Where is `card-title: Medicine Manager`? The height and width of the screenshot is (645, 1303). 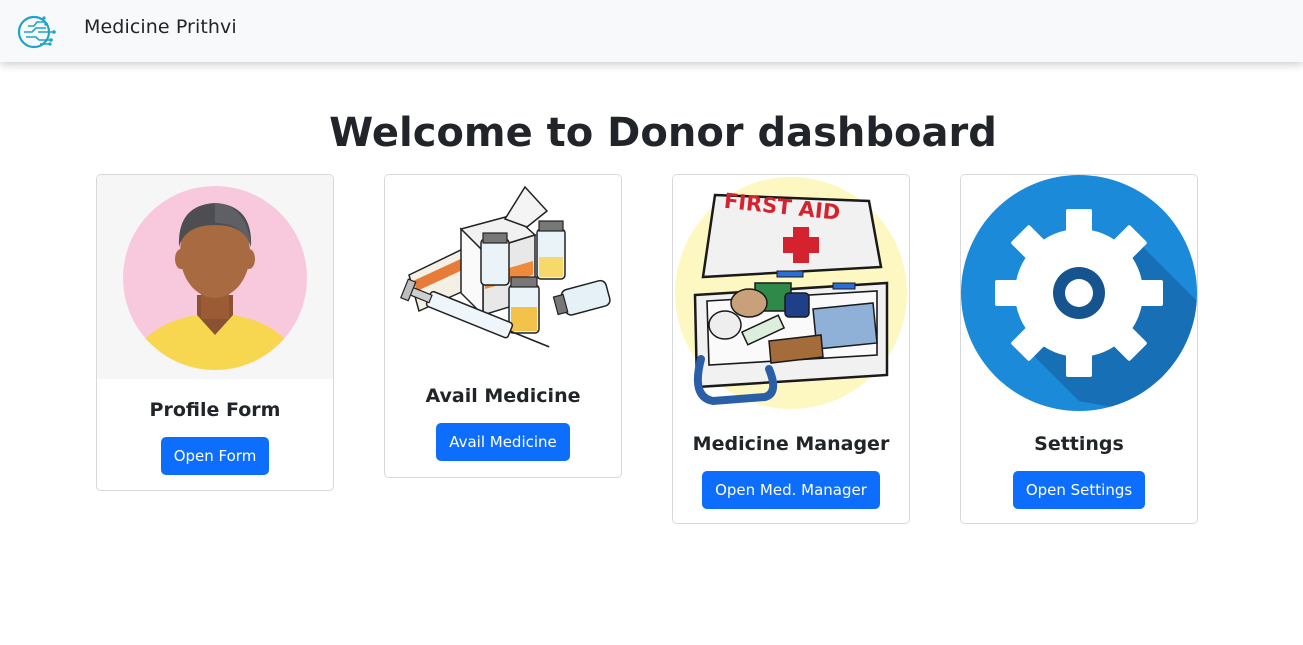
card-title: Medicine Manager is located at coordinates (791, 444).